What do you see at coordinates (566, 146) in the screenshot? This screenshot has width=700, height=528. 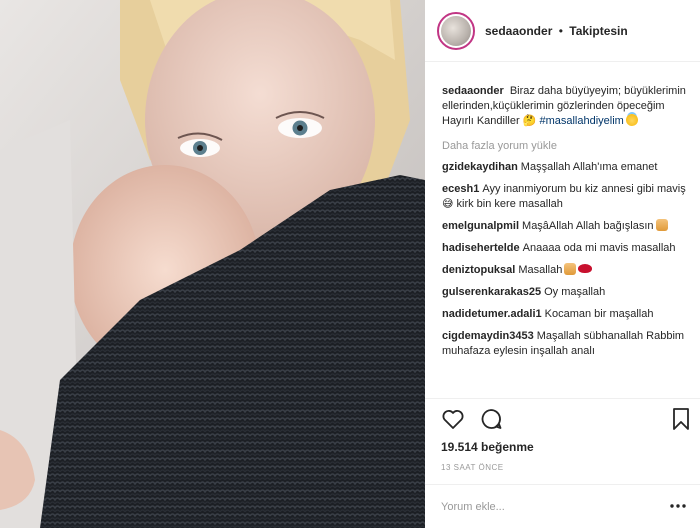 I see `load-more-comments: Daha fazla yorum yükle` at bounding box center [566, 146].